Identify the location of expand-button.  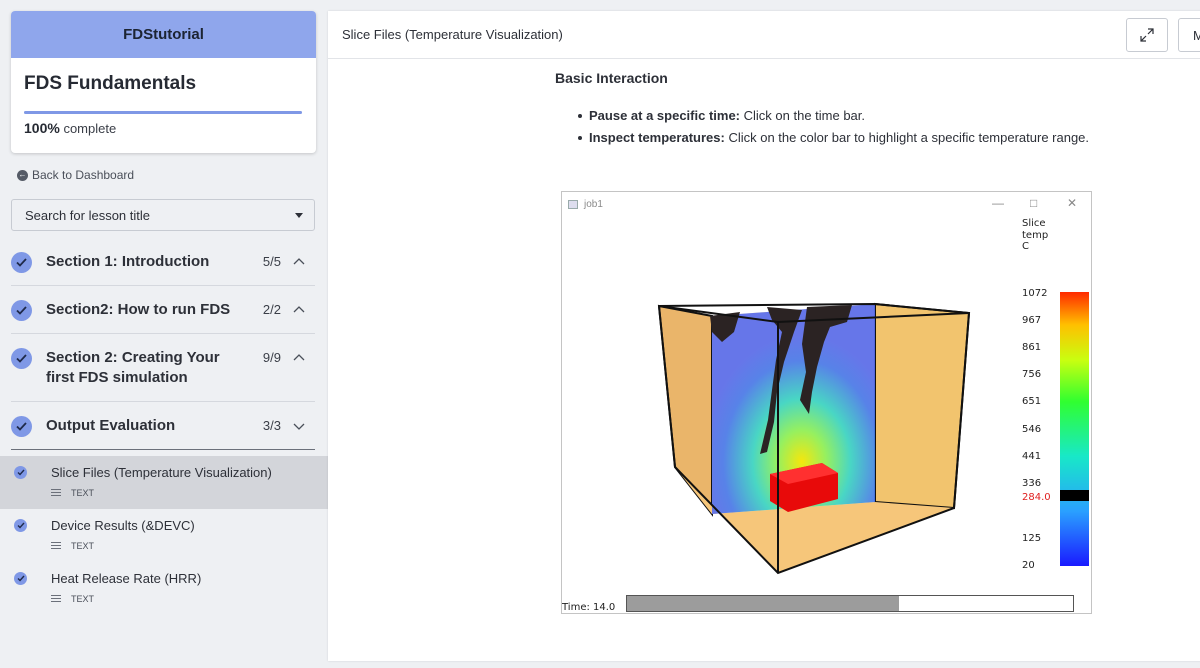
(1147, 35).